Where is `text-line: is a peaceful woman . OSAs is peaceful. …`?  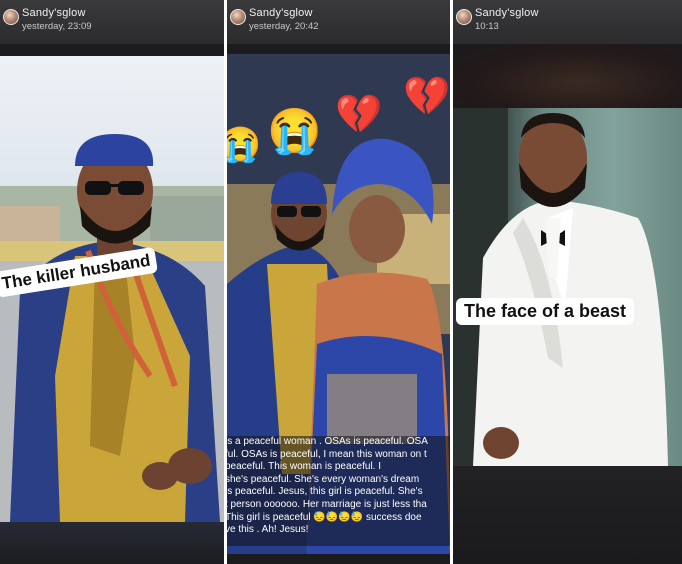
text-line: is a peaceful woman . OSAs is peaceful. … is located at coordinates (327, 441).